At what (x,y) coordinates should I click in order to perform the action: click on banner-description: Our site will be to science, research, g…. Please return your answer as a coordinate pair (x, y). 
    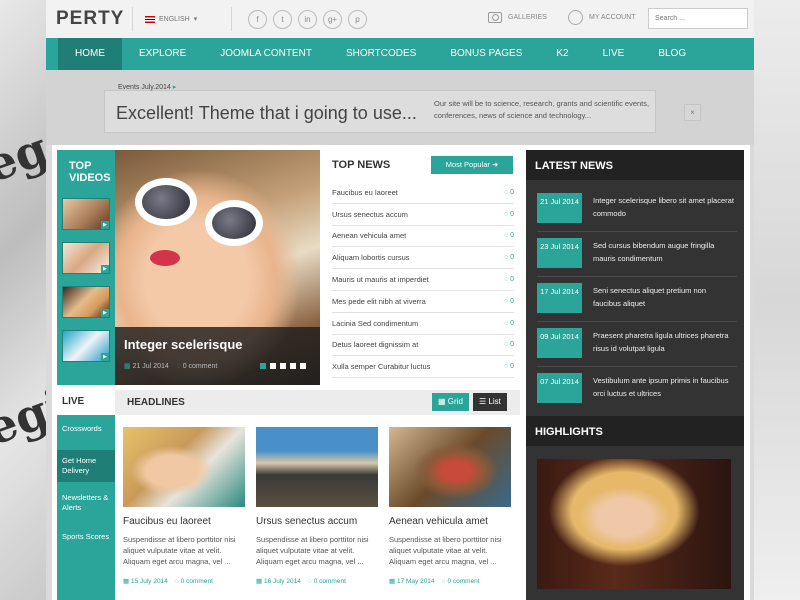
    Looking at the image, I should click on (542, 109).